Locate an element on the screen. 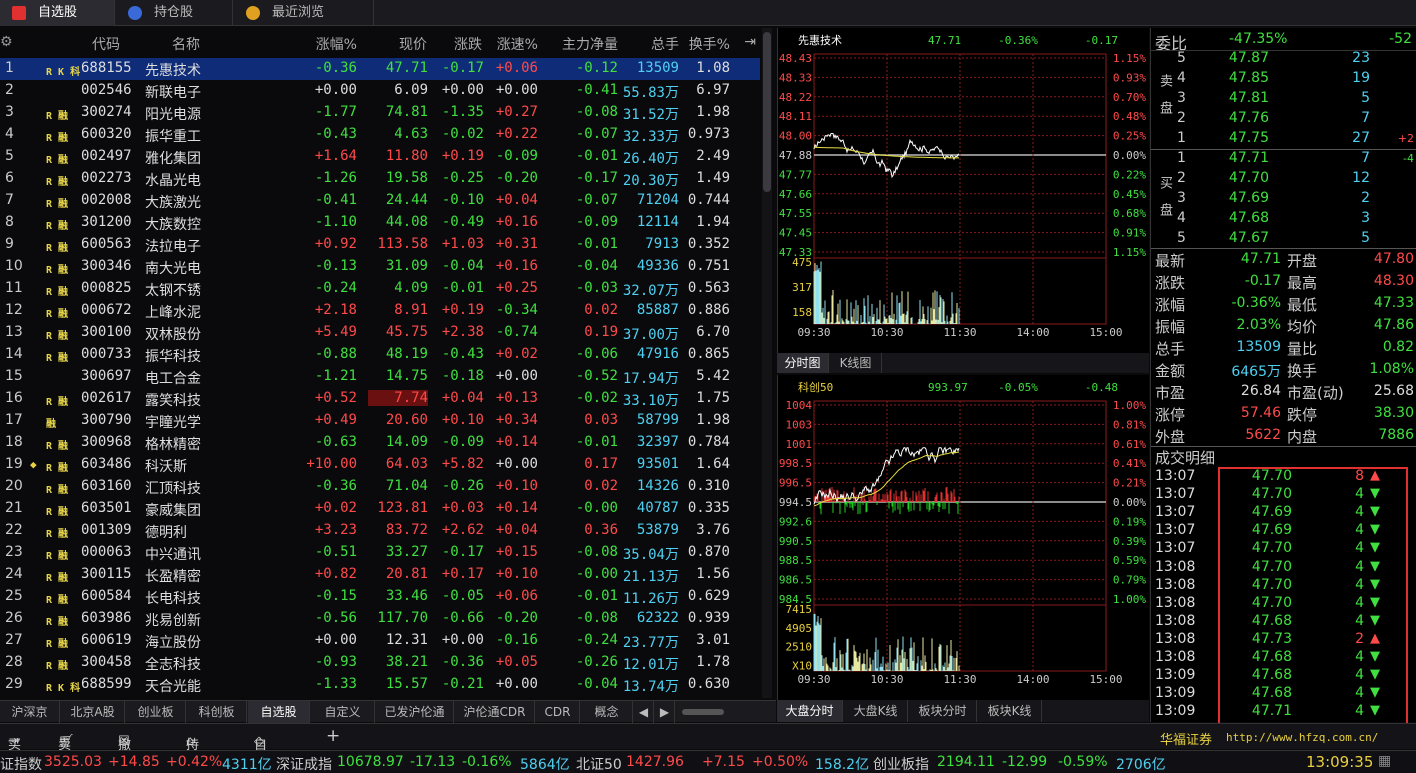  price: 83.72 is located at coordinates (406, 530).